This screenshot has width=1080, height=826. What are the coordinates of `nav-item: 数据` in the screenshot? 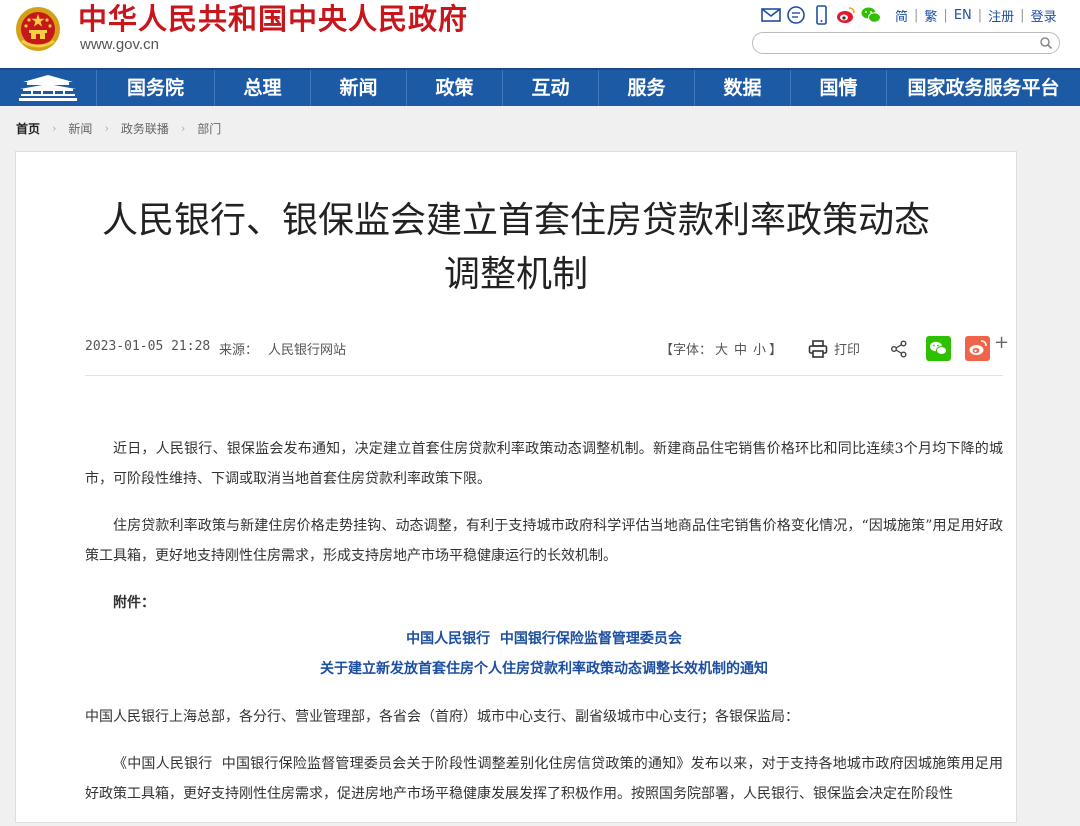 It's located at (742, 88).